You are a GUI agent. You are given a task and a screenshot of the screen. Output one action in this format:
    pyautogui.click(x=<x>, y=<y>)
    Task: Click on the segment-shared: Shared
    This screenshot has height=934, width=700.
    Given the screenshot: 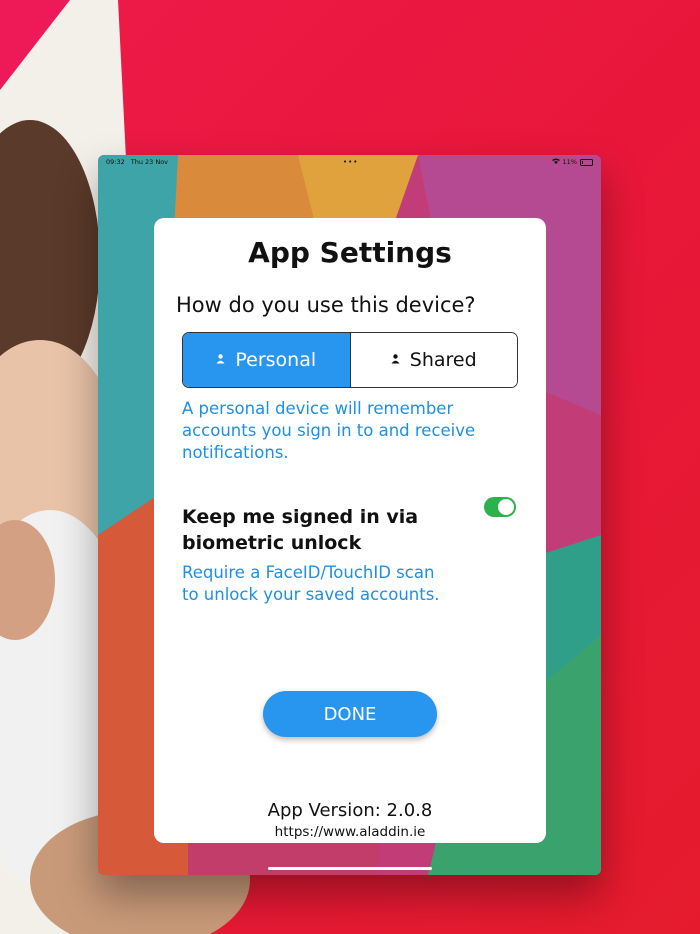 What is the action you would take?
    pyautogui.click(x=433, y=360)
    